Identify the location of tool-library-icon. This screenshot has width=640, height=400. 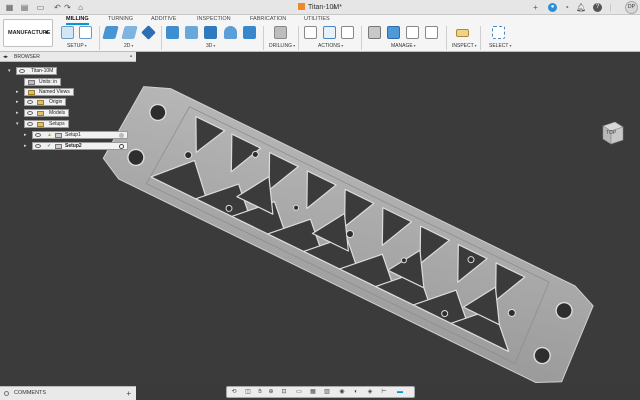
(374, 32).